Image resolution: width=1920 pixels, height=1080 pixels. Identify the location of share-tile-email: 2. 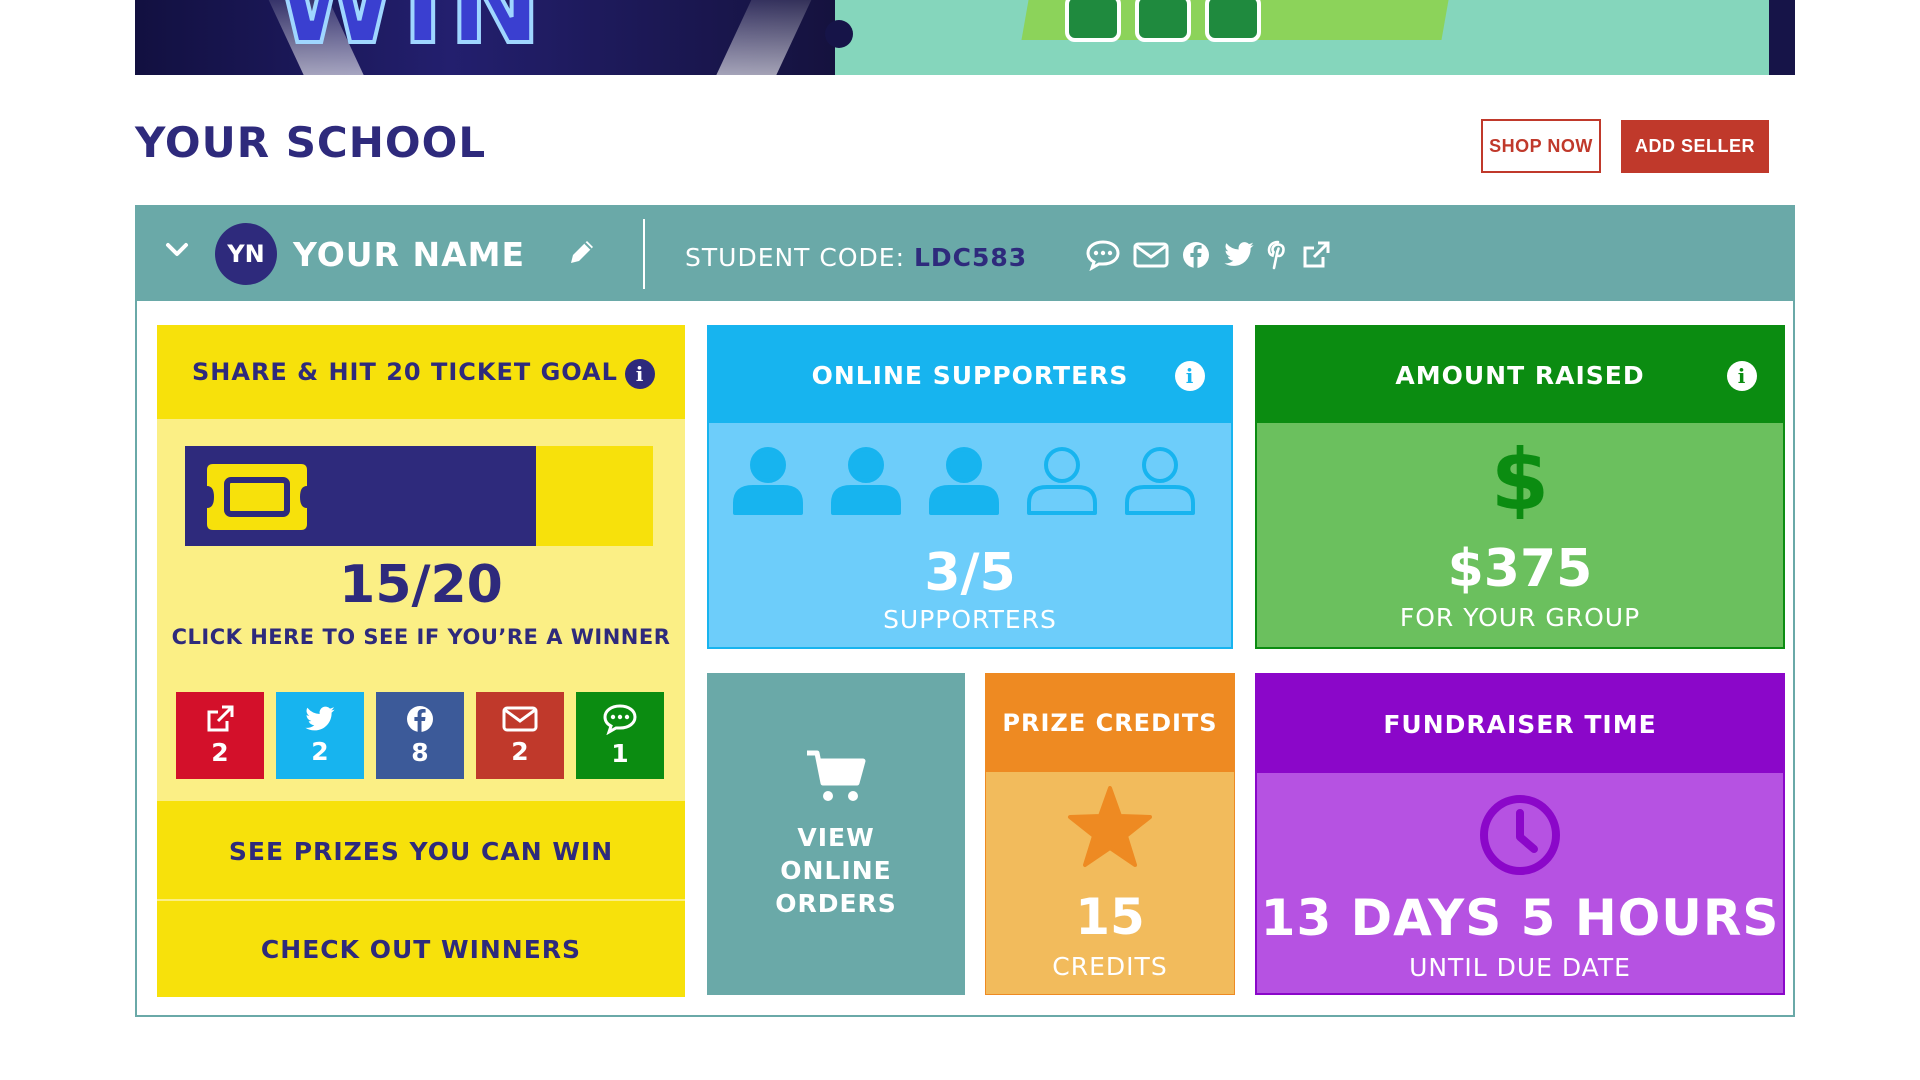
(520, 735).